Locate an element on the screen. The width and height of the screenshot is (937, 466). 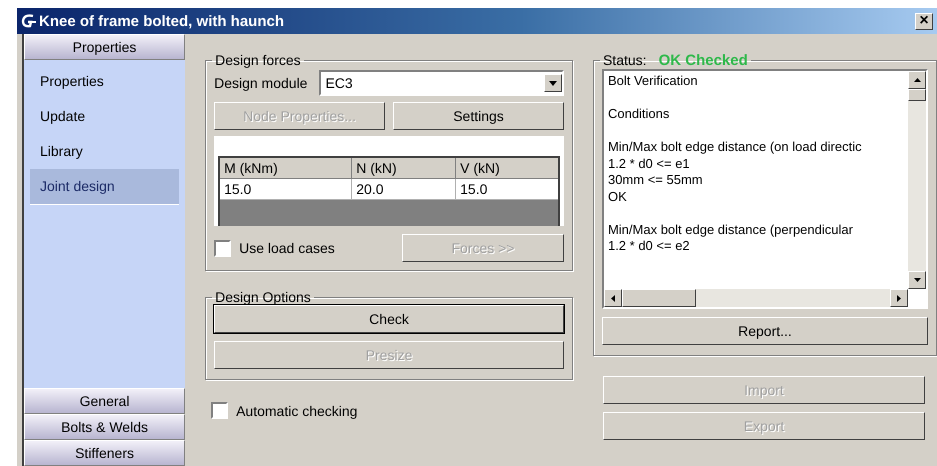
table-cell: 20.0 is located at coordinates (404, 189).